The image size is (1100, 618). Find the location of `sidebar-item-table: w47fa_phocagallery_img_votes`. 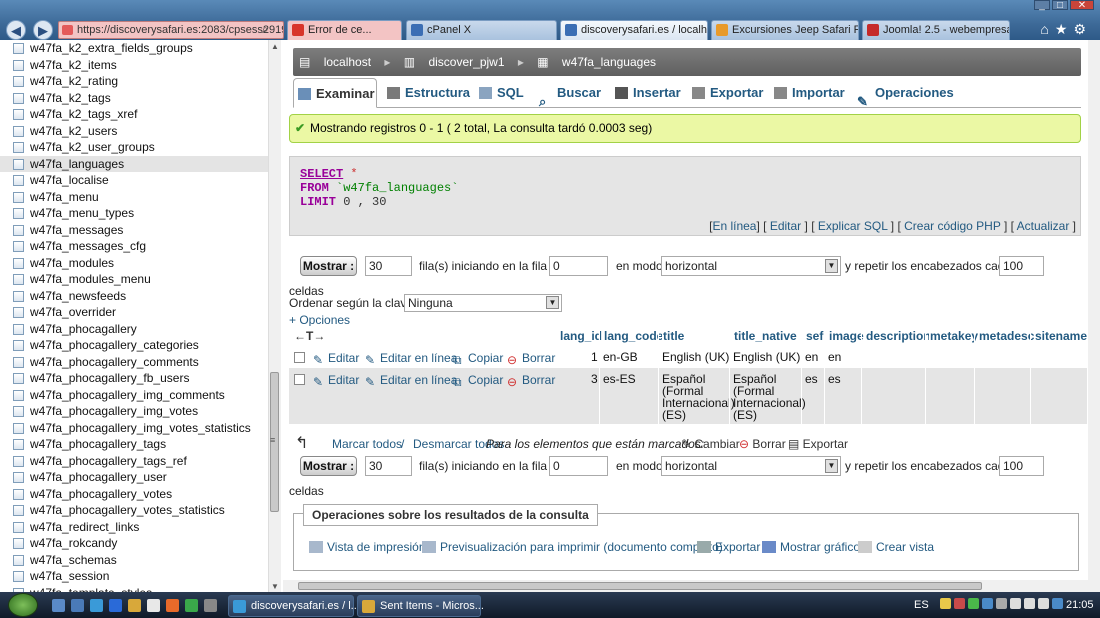

sidebar-item-table: w47fa_phocagallery_img_votes is located at coordinates (134, 411).